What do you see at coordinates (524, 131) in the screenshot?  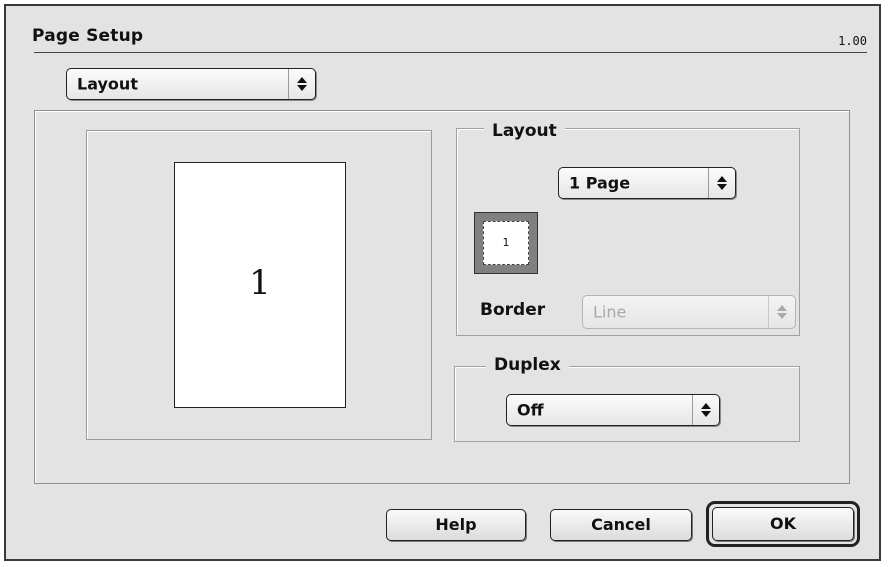 I see `layout-group-title: Layout` at bounding box center [524, 131].